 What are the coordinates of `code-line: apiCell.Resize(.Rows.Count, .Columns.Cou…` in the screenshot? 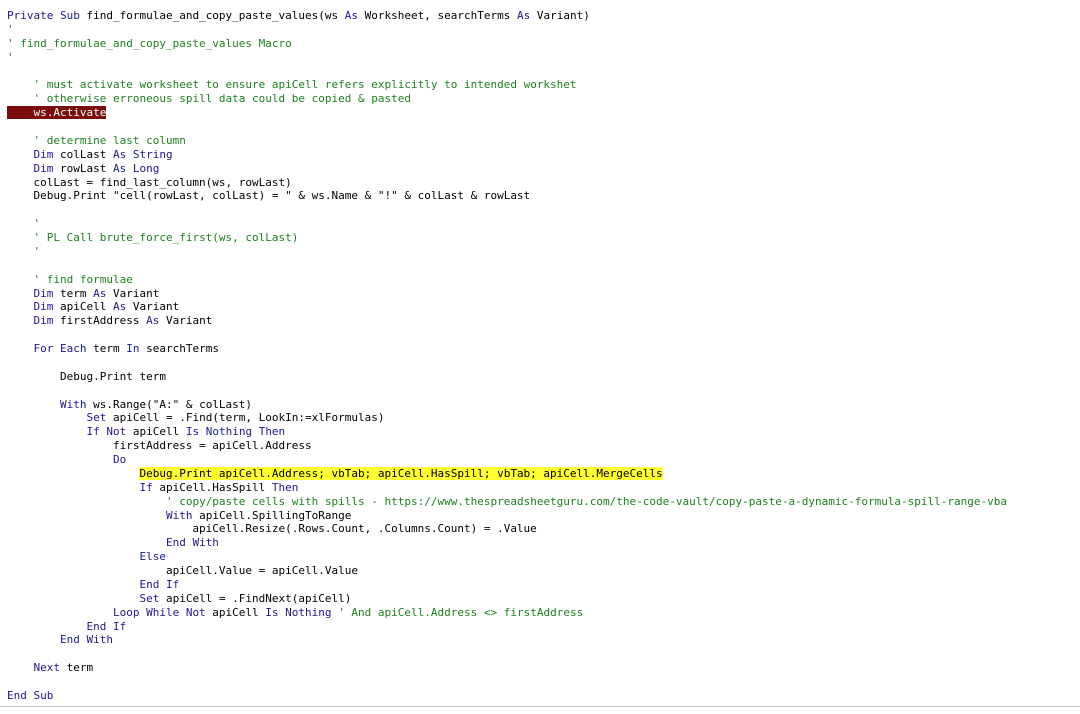 It's located at (507, 529).